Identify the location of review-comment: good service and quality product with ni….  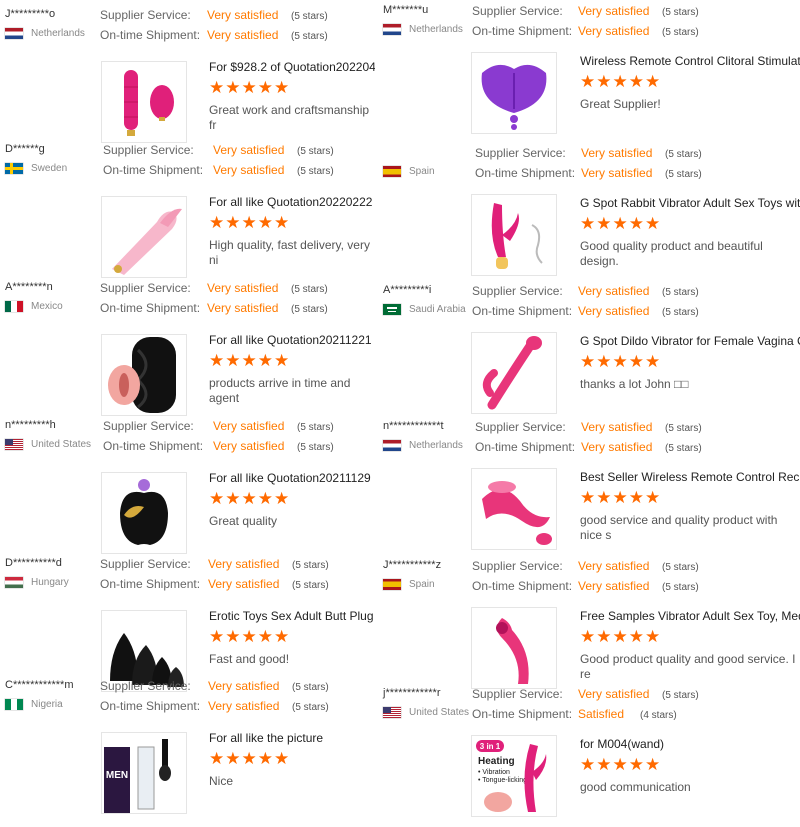
(679, 527).